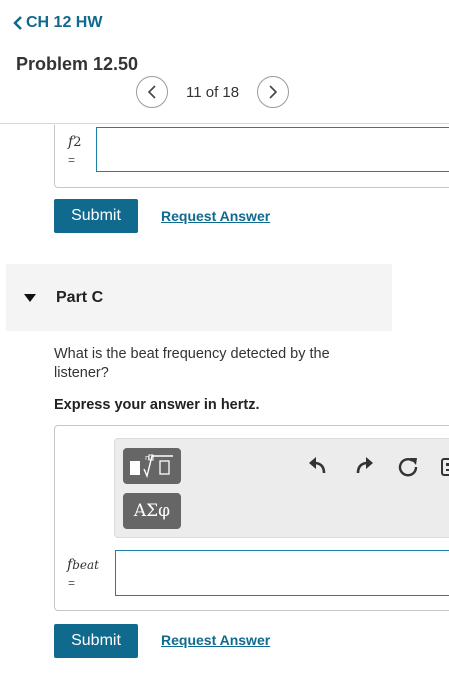  Describe the element at coordinates (80, 297) in the screenshot. I see `part-c-title: Part C` at that location.